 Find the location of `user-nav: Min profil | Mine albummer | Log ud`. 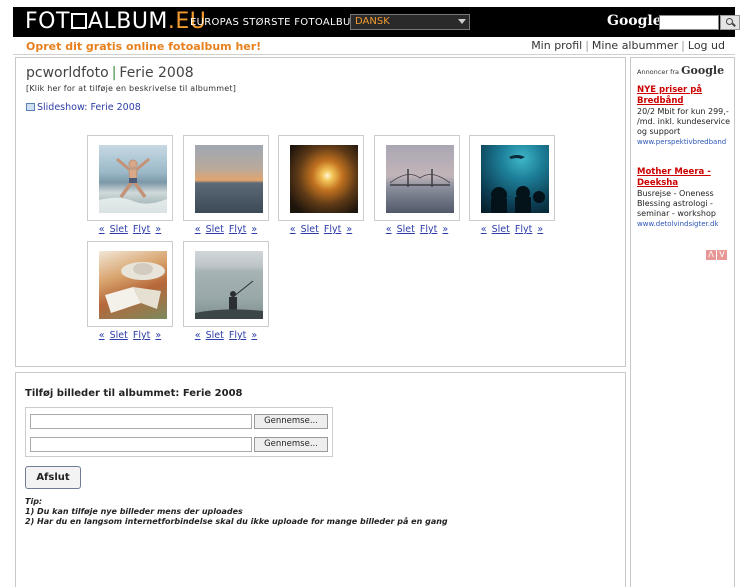

user-nav: Min profil | Mine albummer | Log ud is located at coordinates (628, 45).